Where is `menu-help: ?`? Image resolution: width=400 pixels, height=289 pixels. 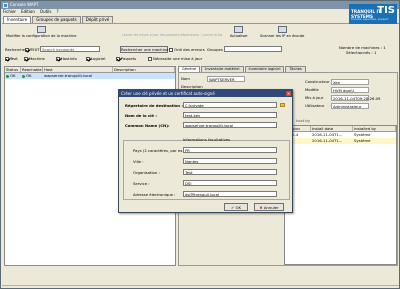
menu-help: ? is located at coordinates (57, 12).